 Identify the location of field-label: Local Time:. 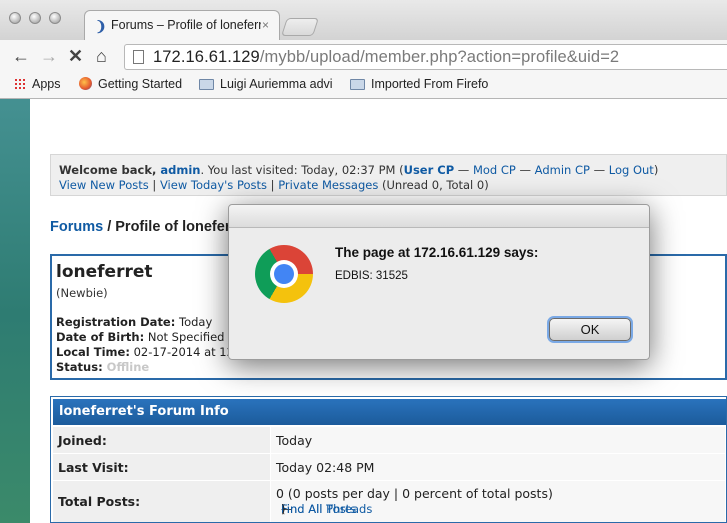
(93, 352).